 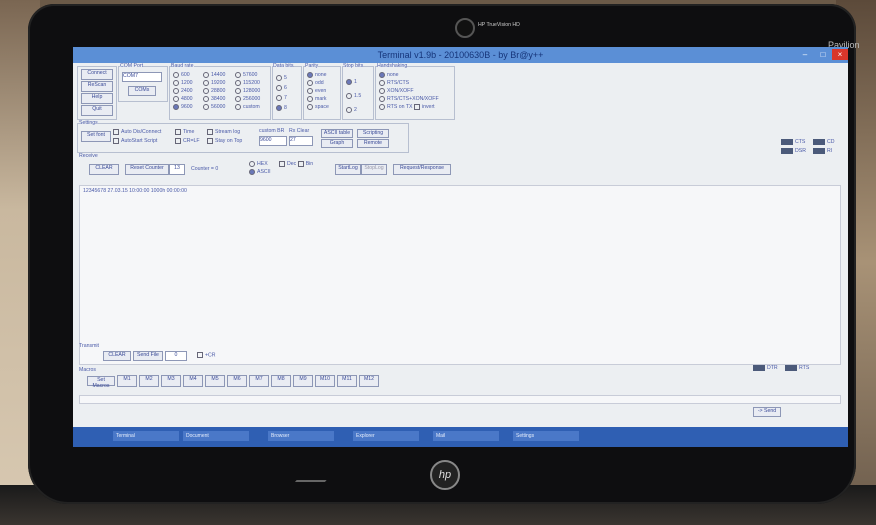 What do you see at coordinates (193, 381) in the screenshot?
I see `macro-m4-button: M4` at bounding box center [193, 381].